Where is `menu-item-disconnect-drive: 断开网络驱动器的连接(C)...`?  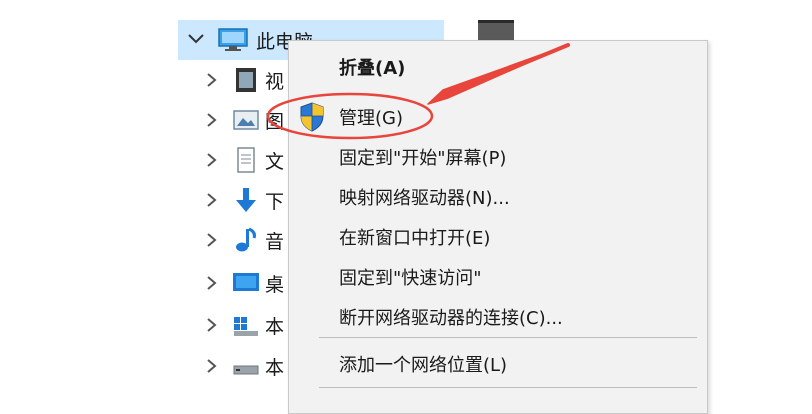 menu-item-disconnect-drive: 断开网络驱动器的连接(C)... is located at coordinates (498, 317).